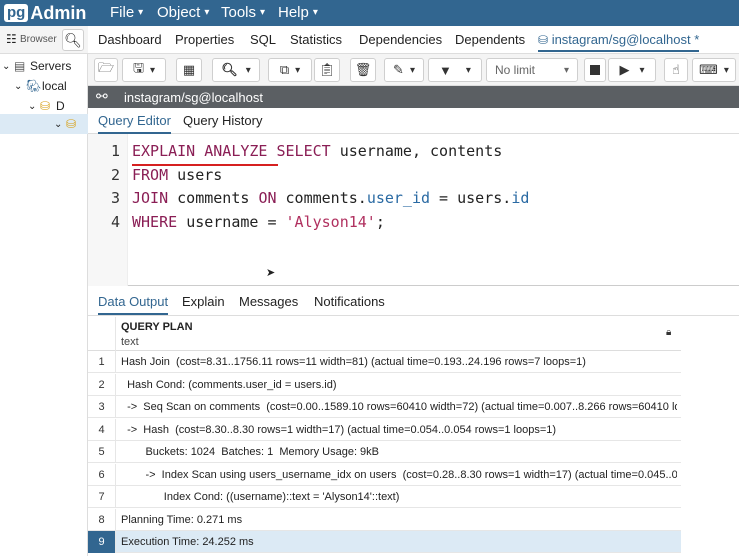  Describe the element at coordinates (106, 70) in the screenshot. I see `open-file-button: 🗁︎` at that location.